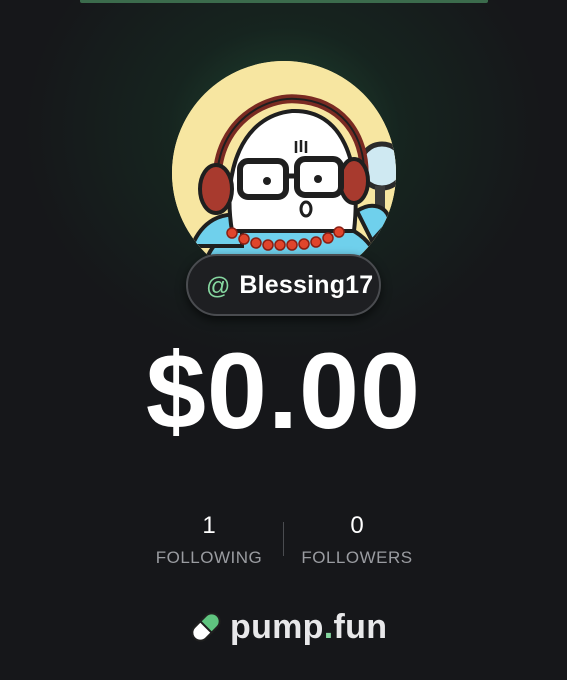 Image resolution: width=567 pixels, height=680 pixels. Describe the element at coordinates (284, 1) in the screenshot. I see `top-edge-strip` at that location.